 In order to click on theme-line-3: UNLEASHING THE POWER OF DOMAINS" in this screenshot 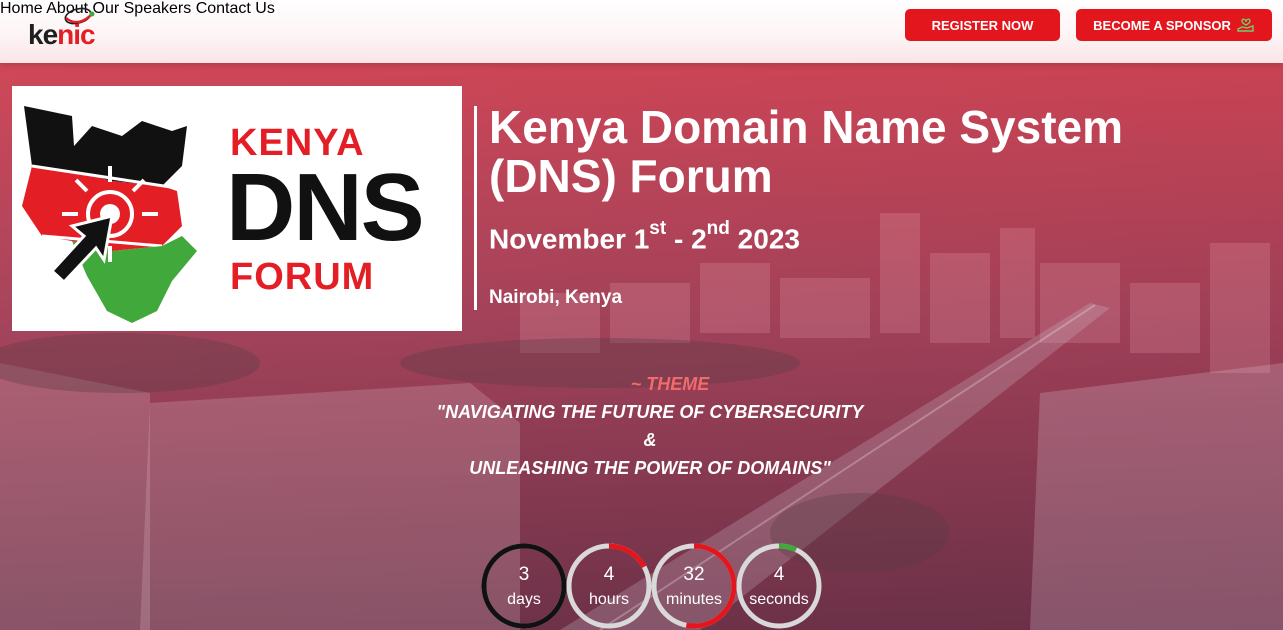, I will do `click(650, 468)`.